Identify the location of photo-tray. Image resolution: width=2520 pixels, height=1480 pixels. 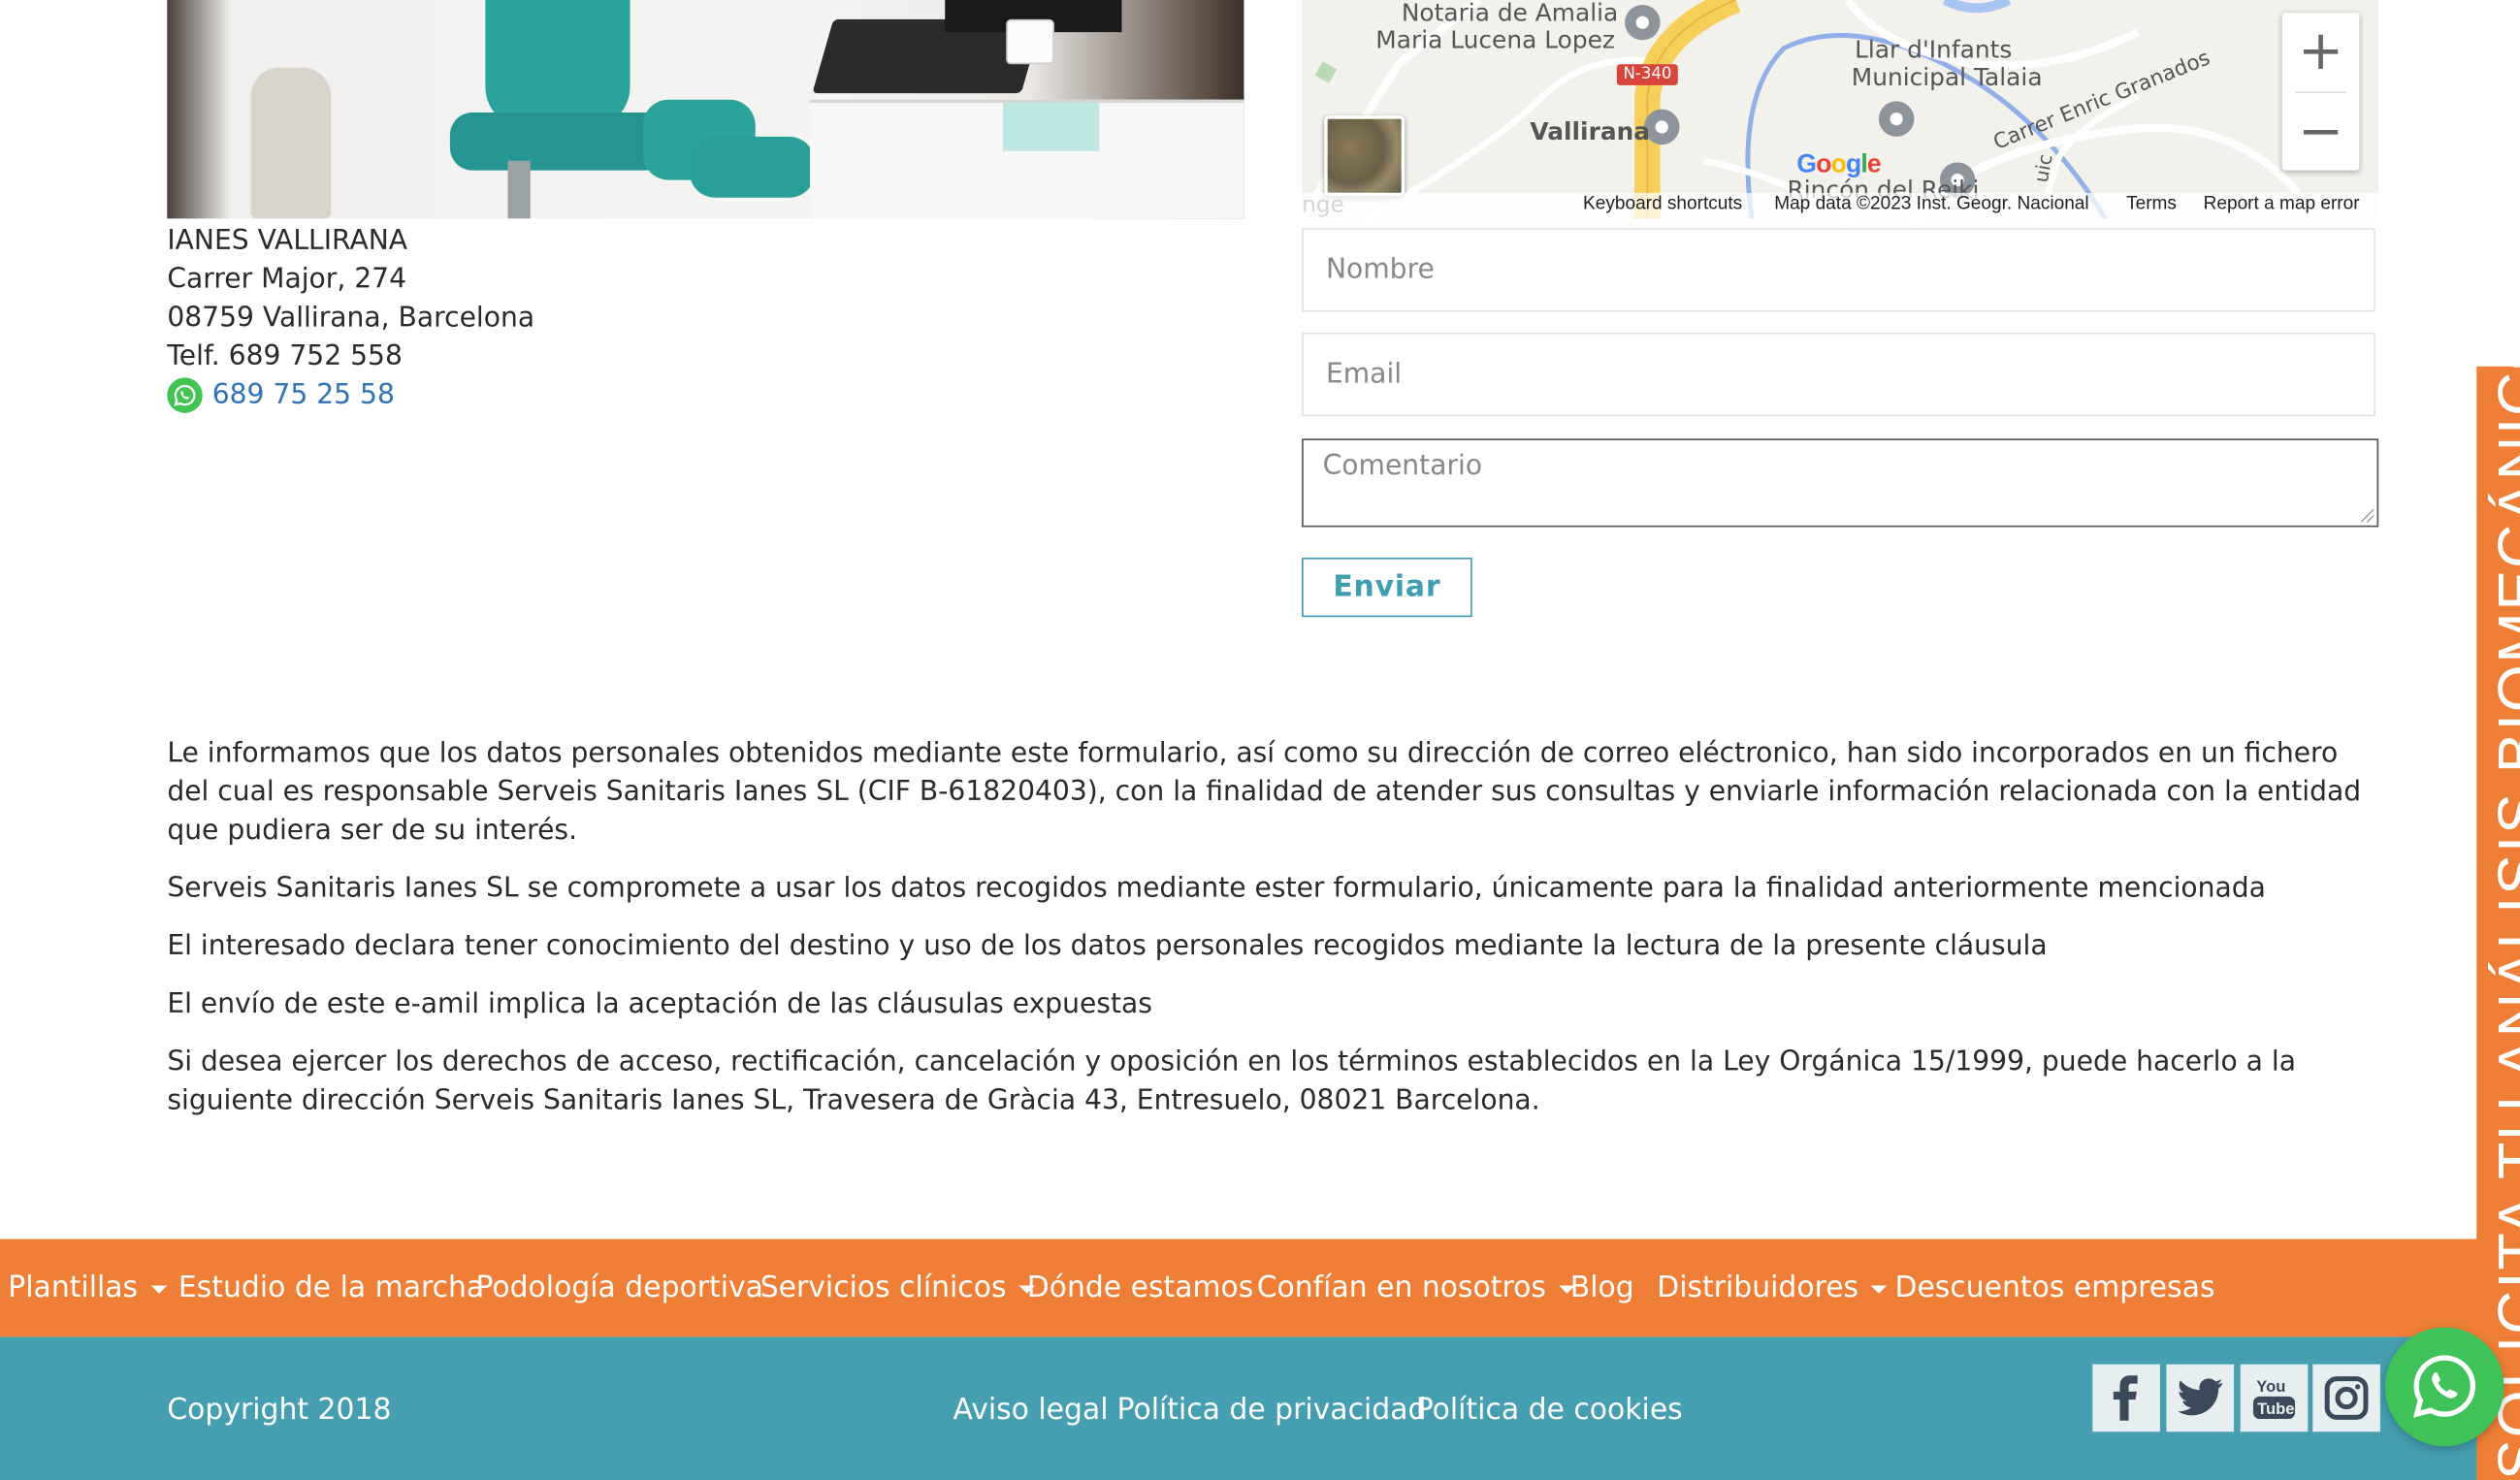
(1051, 127).